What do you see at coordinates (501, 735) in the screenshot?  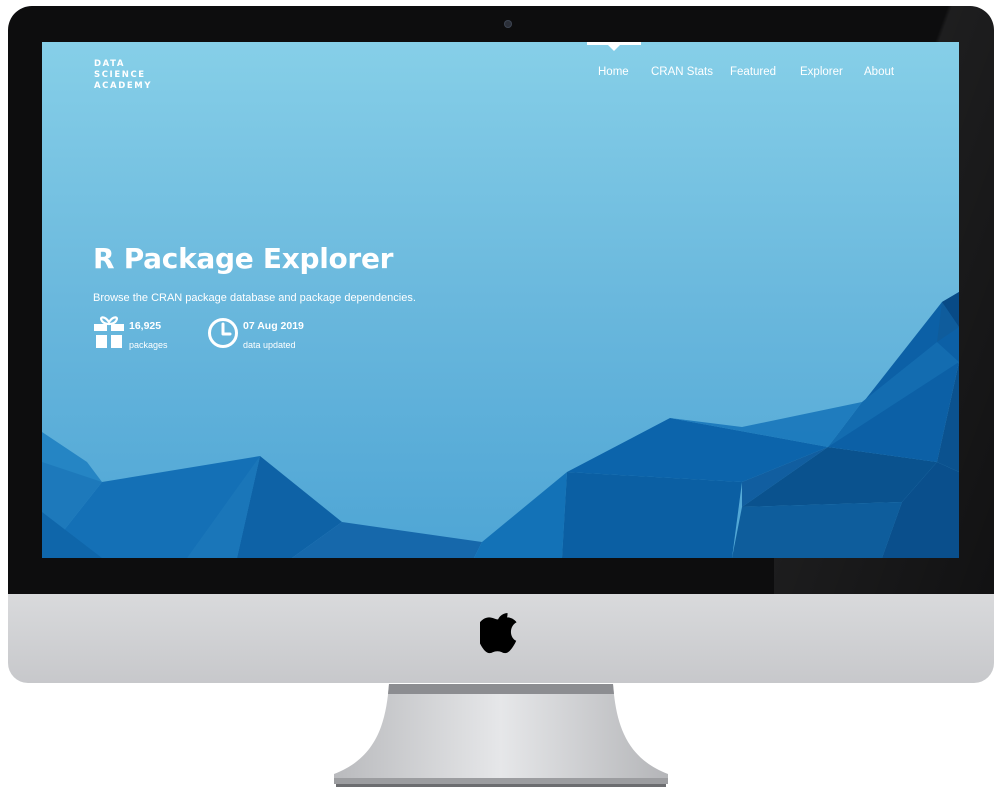 I see `monitor-stand` at bounding box center [501, 735].